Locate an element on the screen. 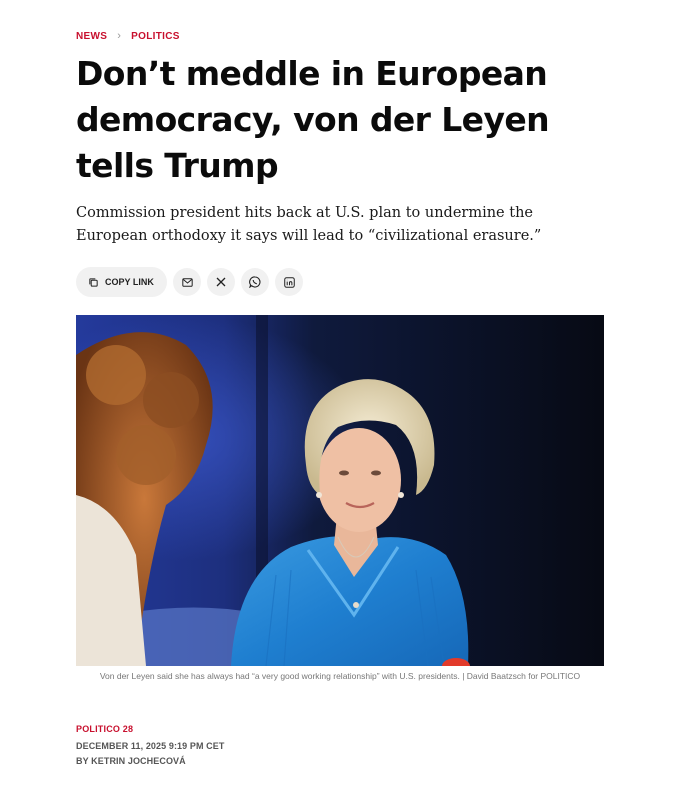 Image resolution: width=677 pixels, height=787 pixels. linkedin-icon is located at coordinates (289, 282).